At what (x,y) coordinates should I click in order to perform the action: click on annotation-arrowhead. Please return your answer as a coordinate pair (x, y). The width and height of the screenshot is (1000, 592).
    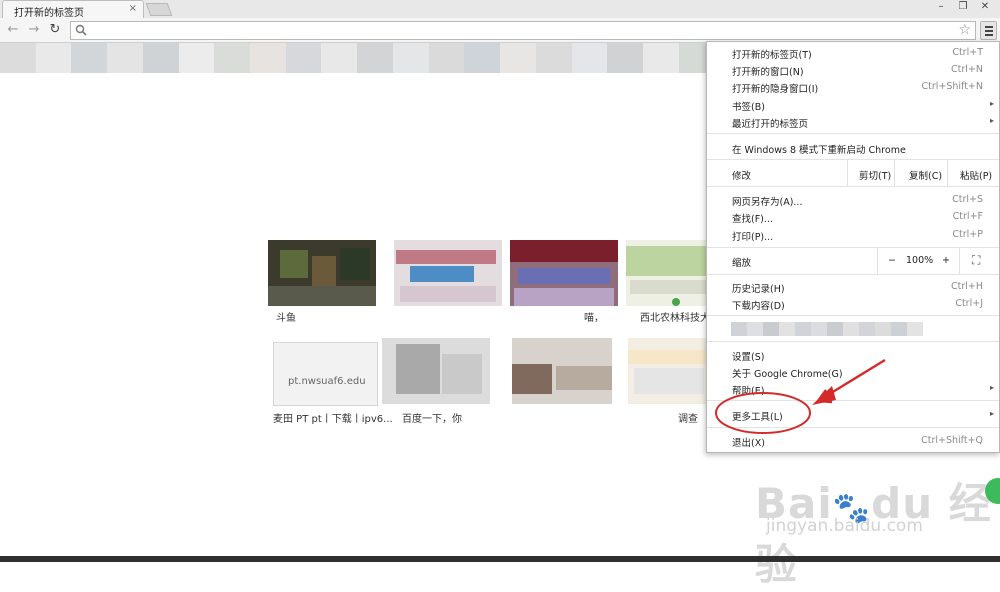
    Looking at the image, I should click on (824, 395).